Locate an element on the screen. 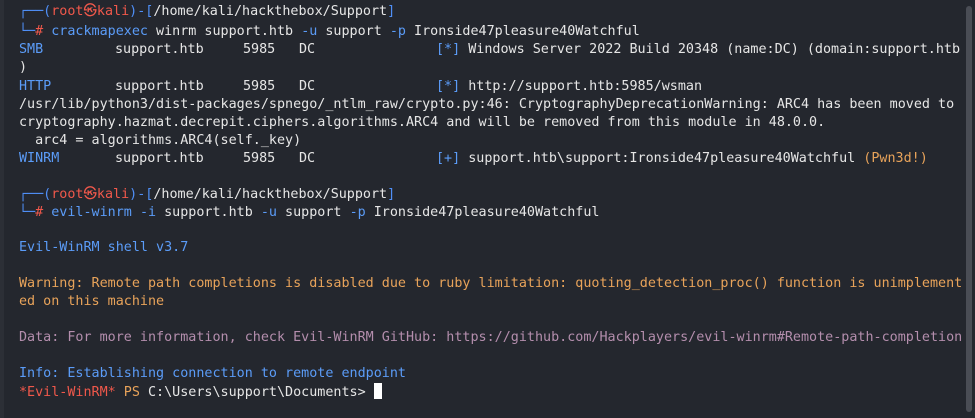 This screenshot has height=418, width=975. http-proto: HTTP is located at coordinates (35, 86).